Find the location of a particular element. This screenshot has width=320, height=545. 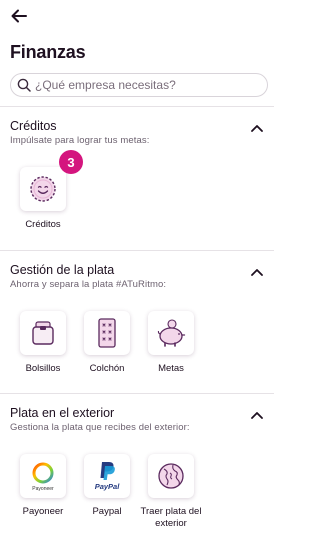

pocket-icon is located at coordinates (43, 333).